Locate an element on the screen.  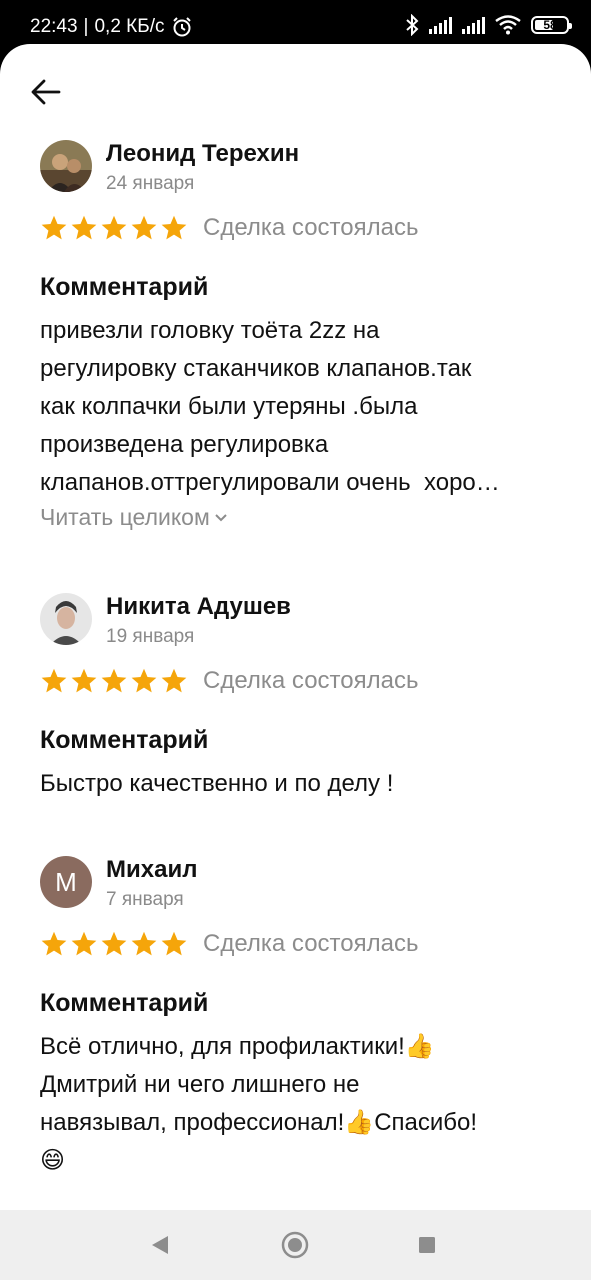
nav-home-button is located at coordinates (295, 1247).